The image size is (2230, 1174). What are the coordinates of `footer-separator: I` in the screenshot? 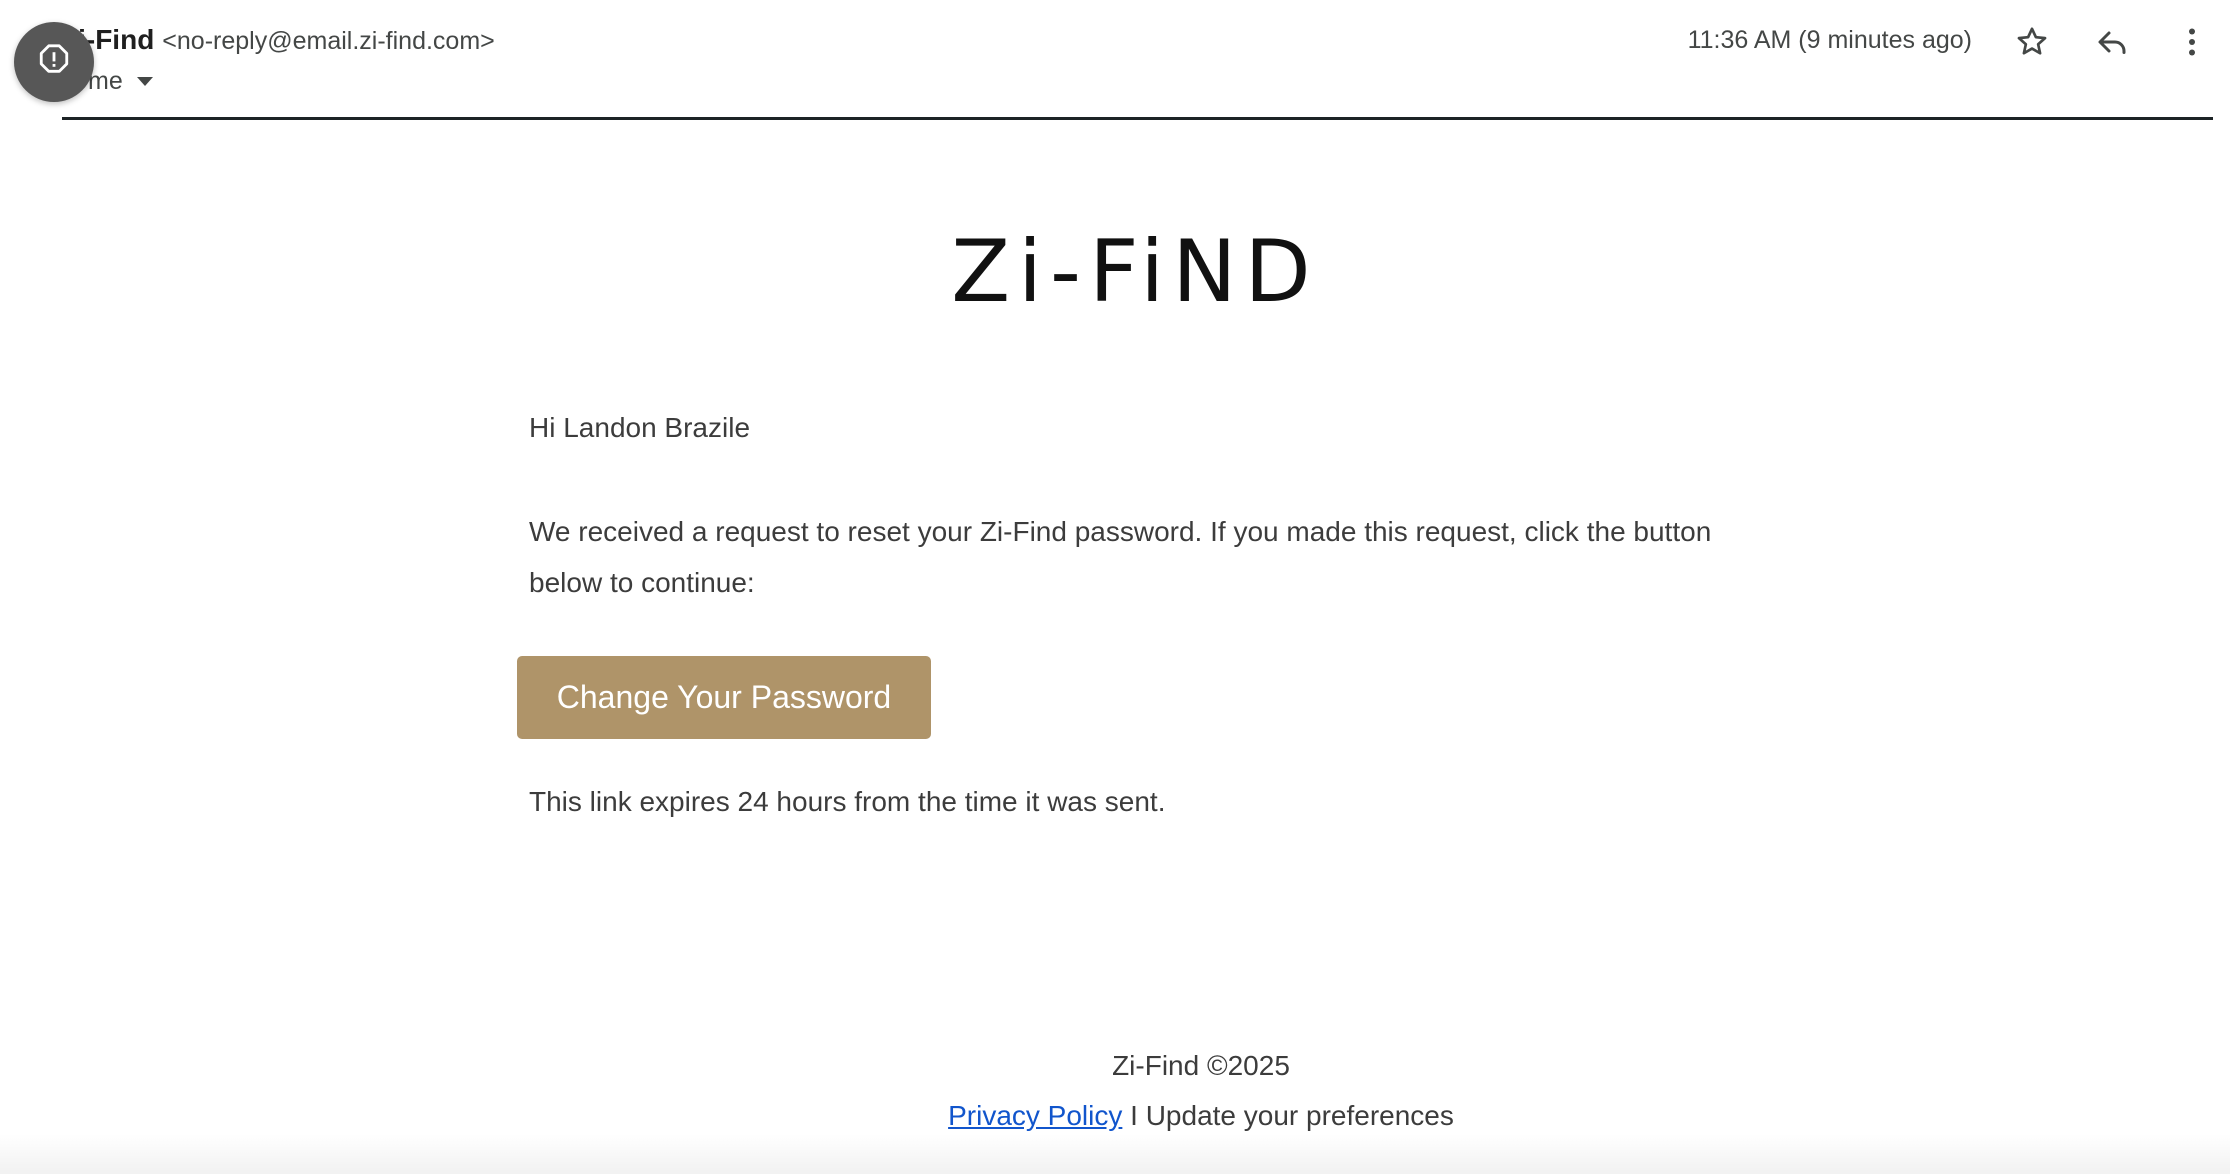 It's located at (1134, 1115).